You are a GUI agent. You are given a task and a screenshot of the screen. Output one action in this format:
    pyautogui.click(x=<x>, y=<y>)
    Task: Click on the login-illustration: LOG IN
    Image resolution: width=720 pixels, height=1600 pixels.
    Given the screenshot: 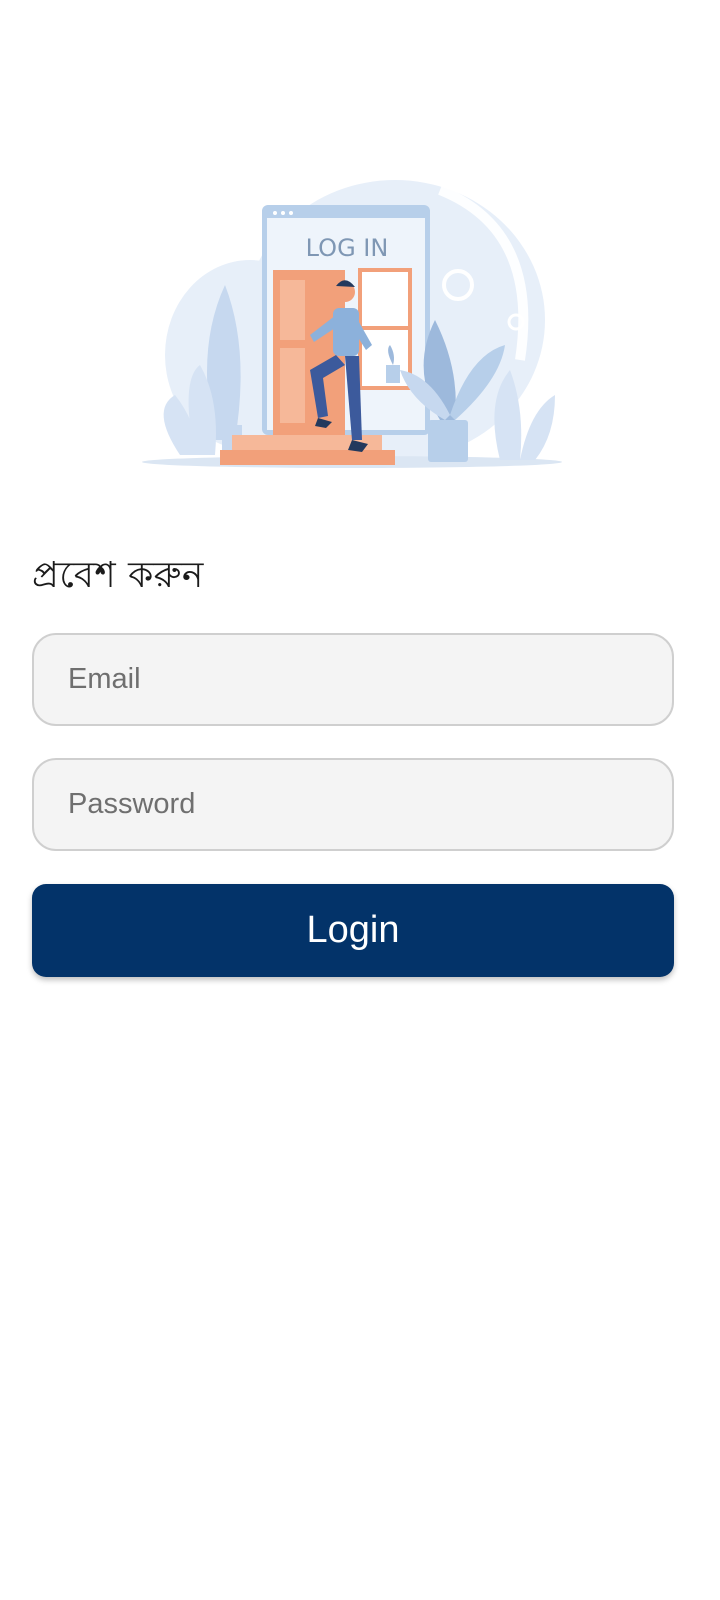 What is the action you would take?
    pyautogui.click(x=355, y=330)
    